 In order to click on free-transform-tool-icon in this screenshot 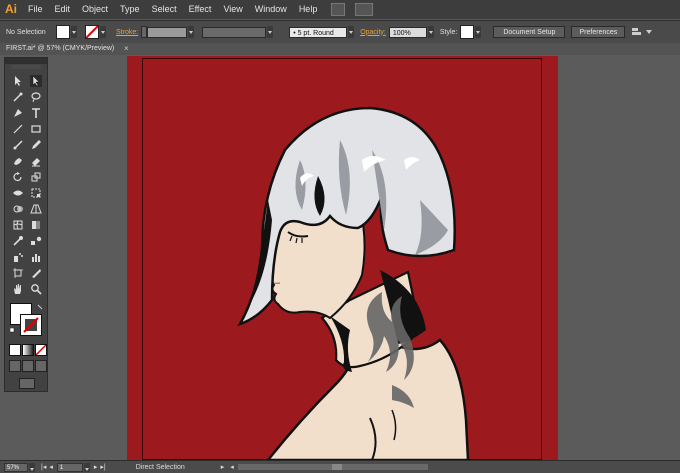, I will do `click(36, 193)`.